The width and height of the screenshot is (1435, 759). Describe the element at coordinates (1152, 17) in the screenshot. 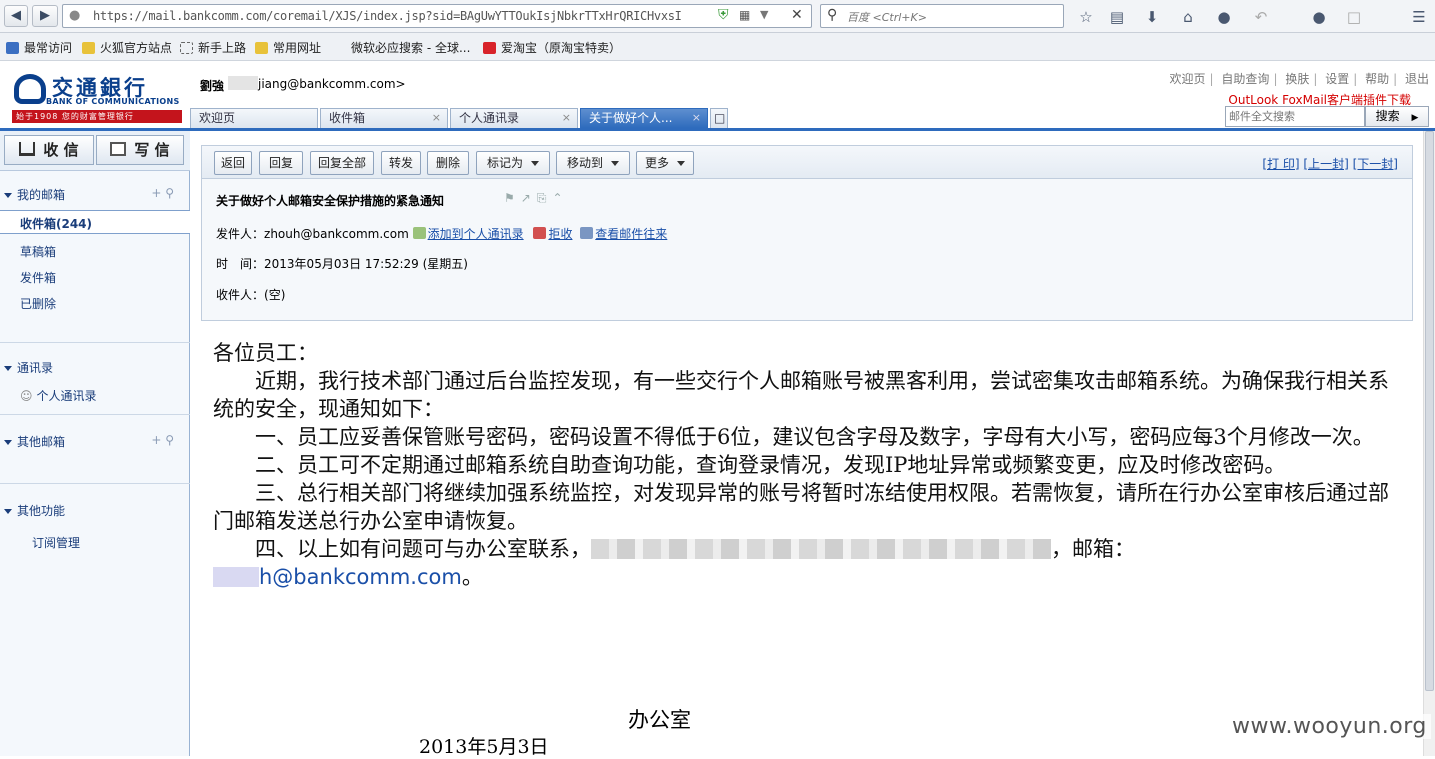

I see `download-icon: ⬇` at that location.